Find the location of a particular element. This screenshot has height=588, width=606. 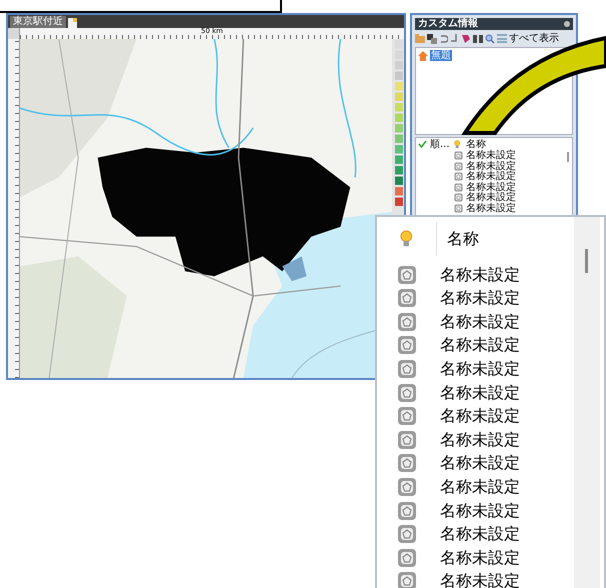

search-icon is located at coordinates (490, 39).